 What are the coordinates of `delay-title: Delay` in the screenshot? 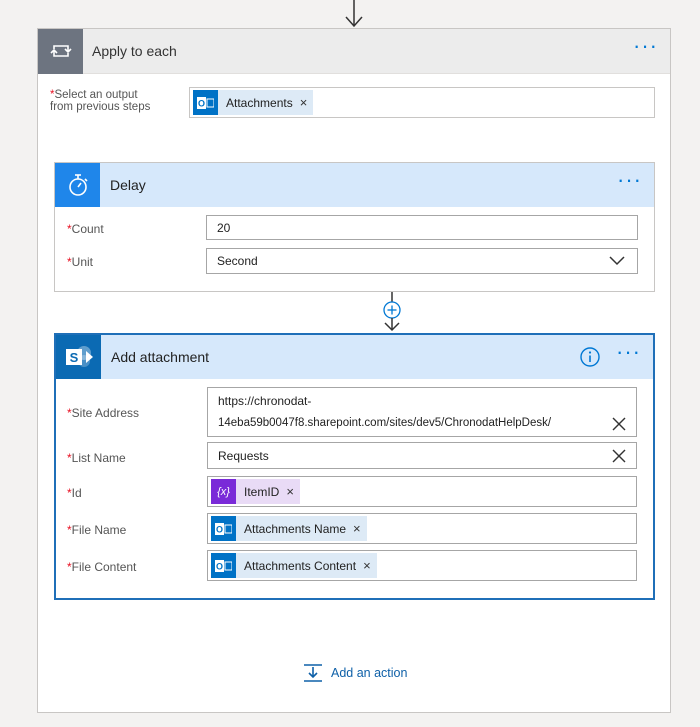 It's located at (128, 185).